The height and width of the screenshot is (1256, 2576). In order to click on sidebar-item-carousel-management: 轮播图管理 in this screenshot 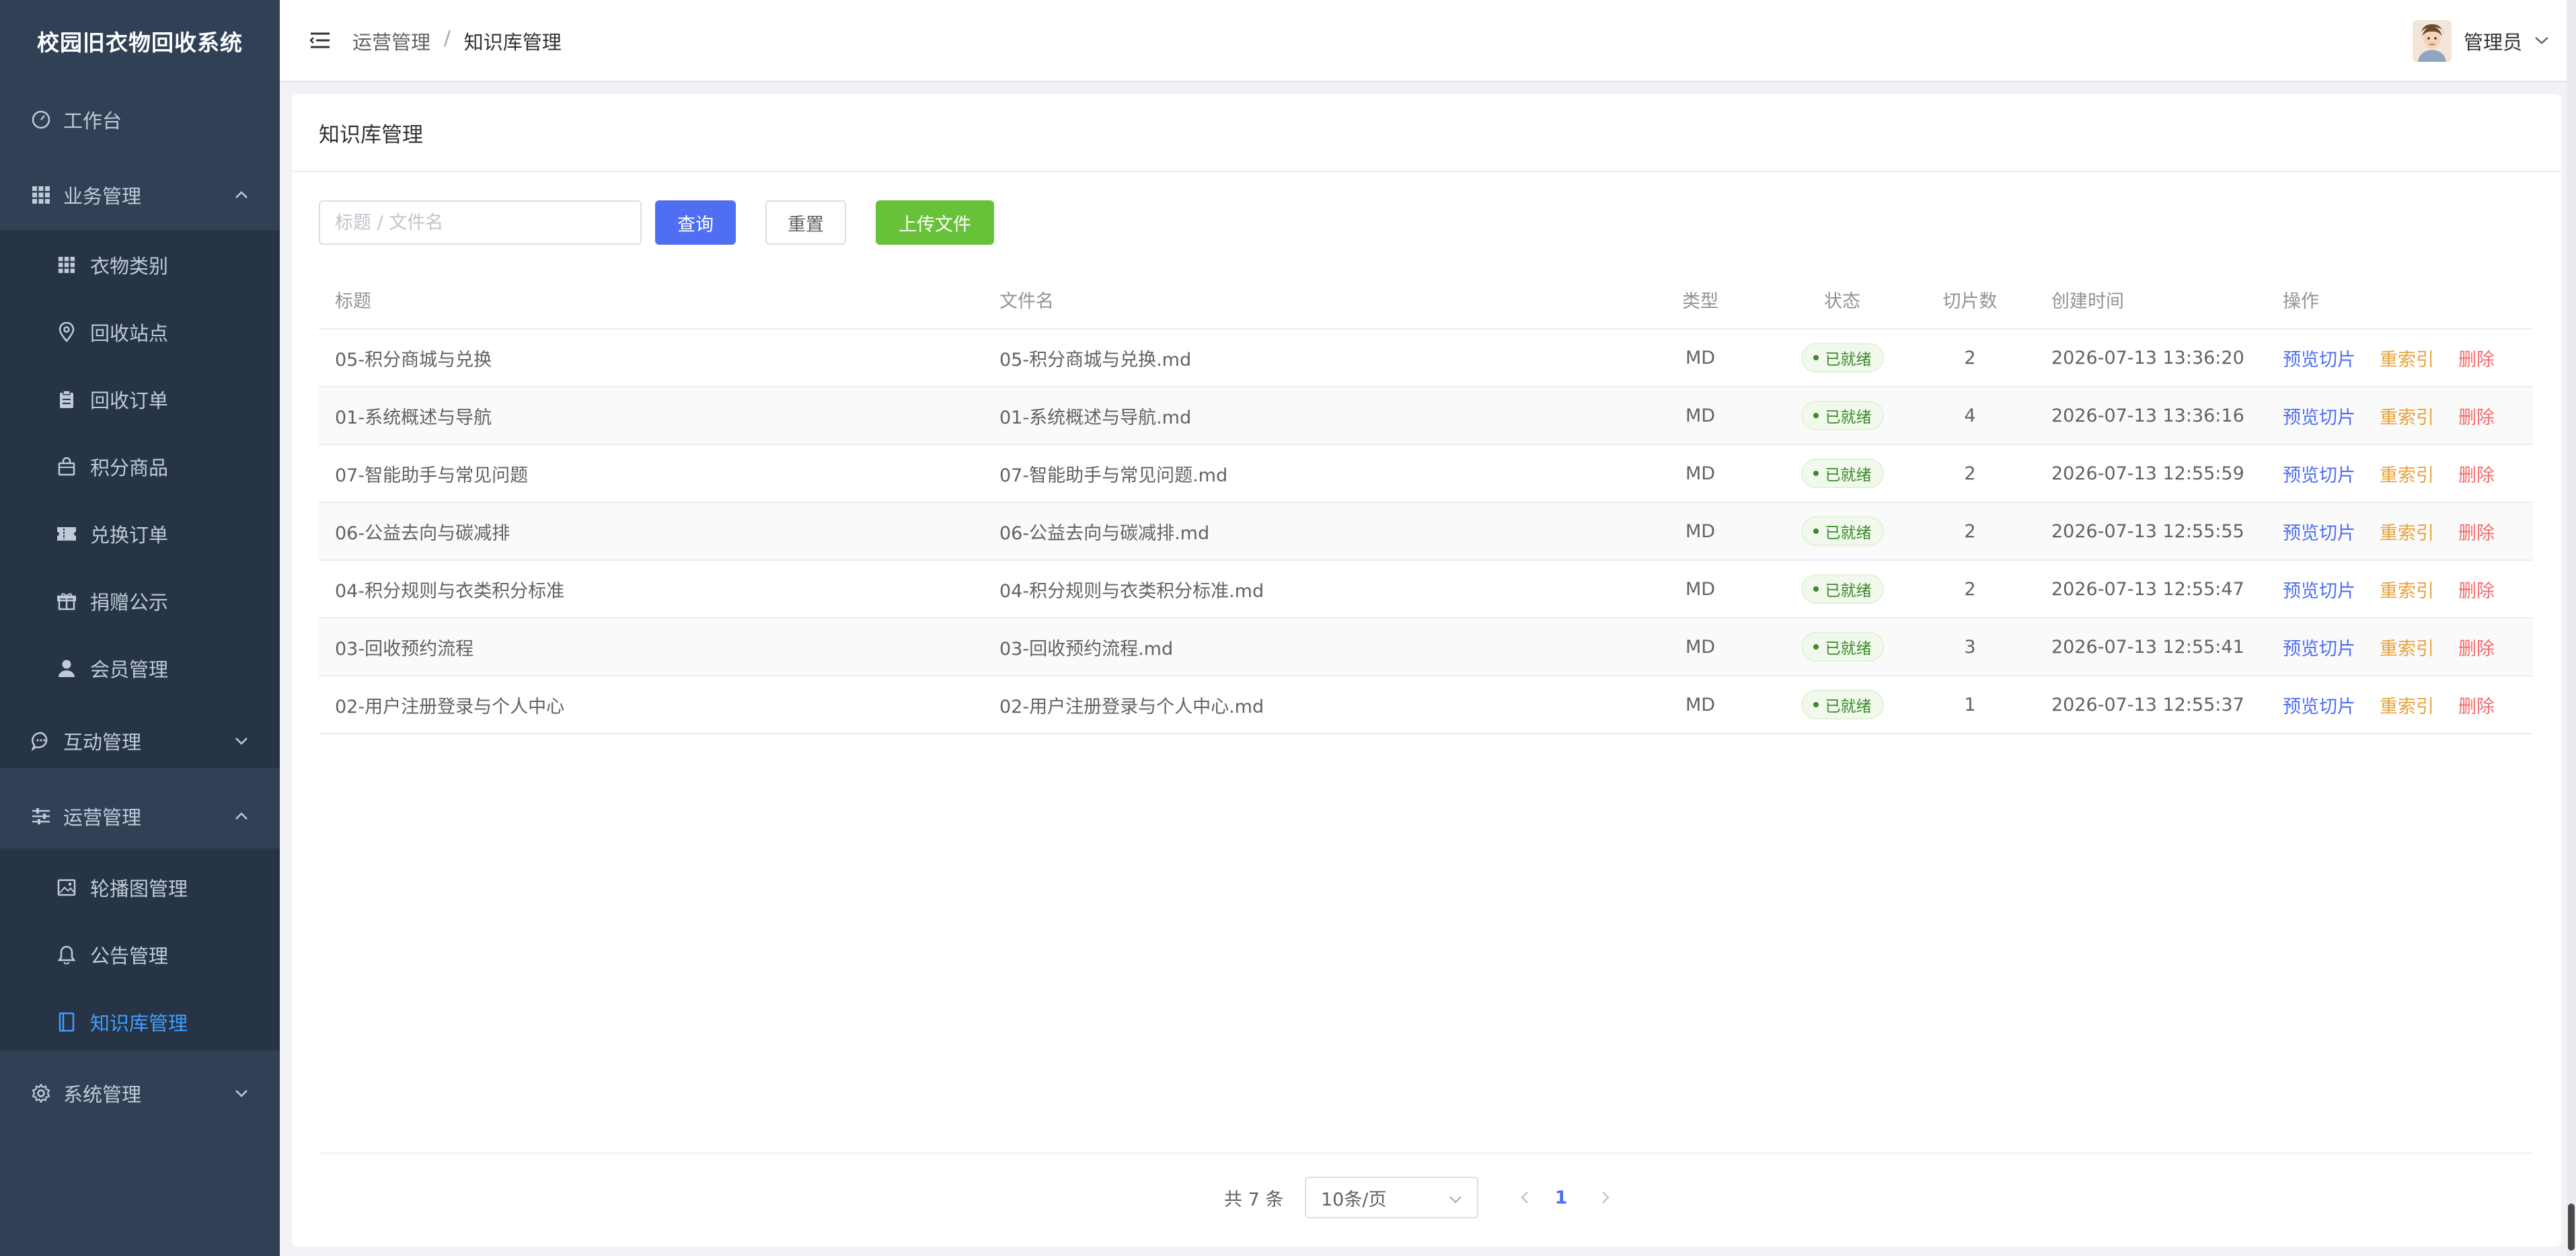, I will do `click(140, 887)`.